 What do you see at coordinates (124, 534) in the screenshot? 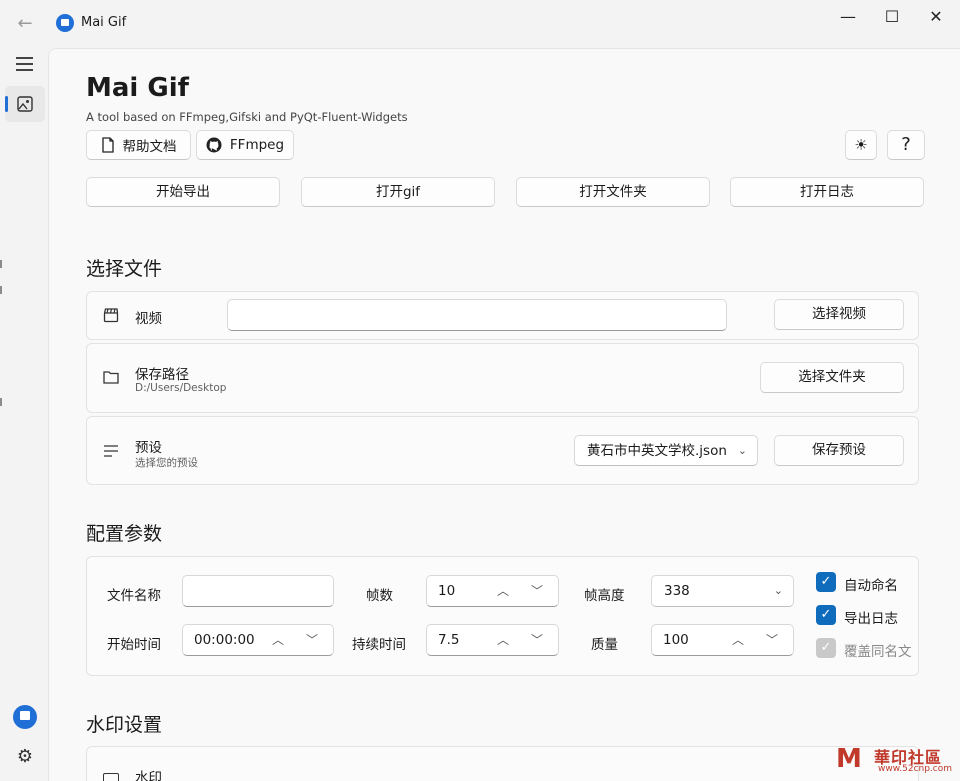
I see `config-title: 配置参数` at bounding box center [124, 534].